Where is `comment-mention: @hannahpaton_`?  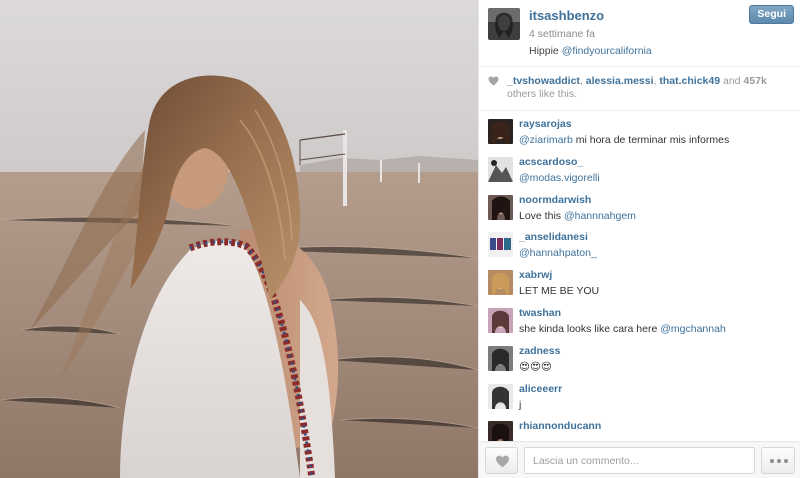 comment-mention: @hannahpaton_ is located at coordinates (558, 253).